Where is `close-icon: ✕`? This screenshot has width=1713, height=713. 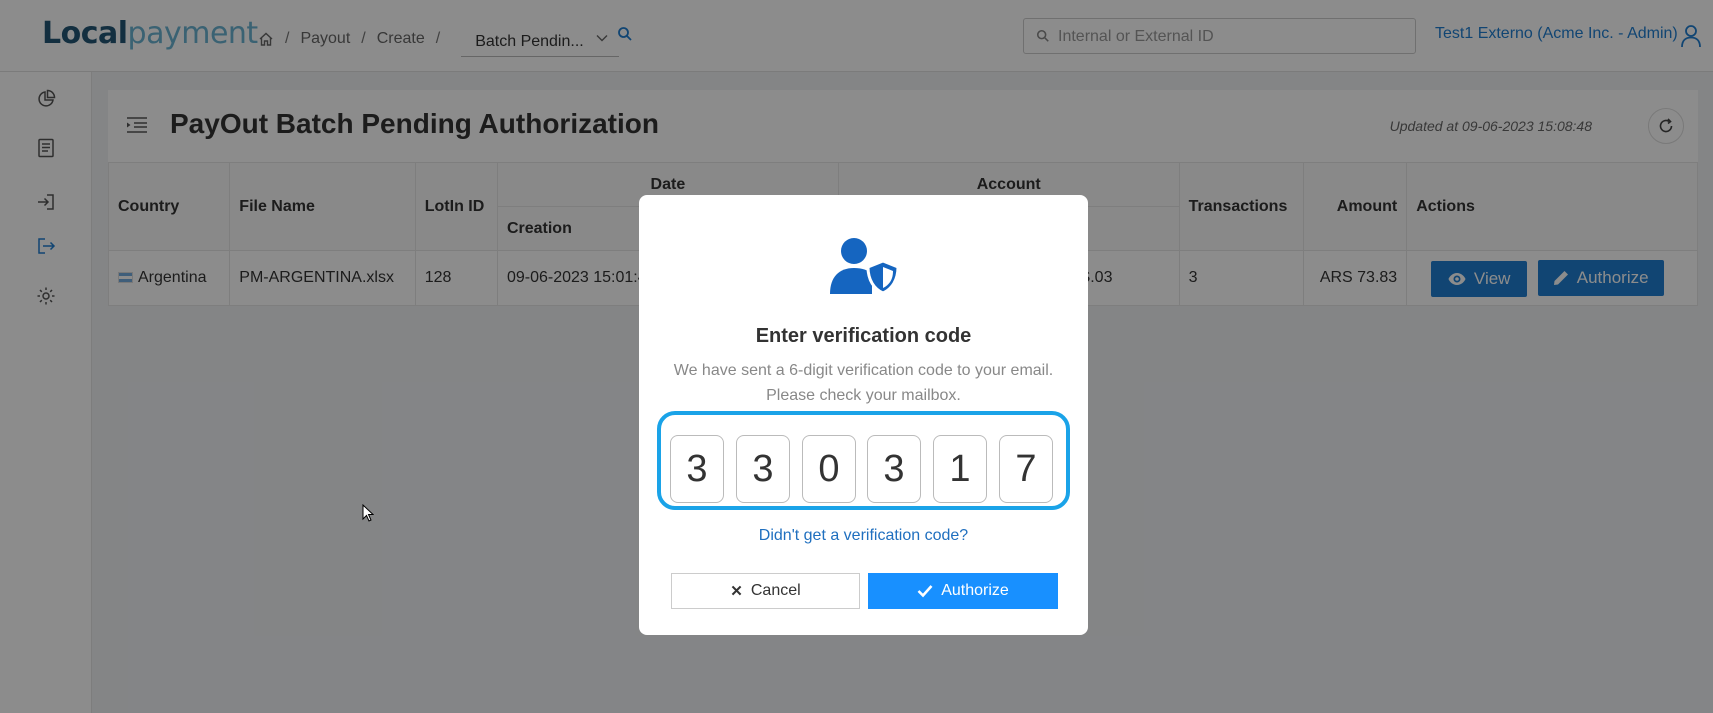
close-icon: ✕ is located at coordinates (736, 591).